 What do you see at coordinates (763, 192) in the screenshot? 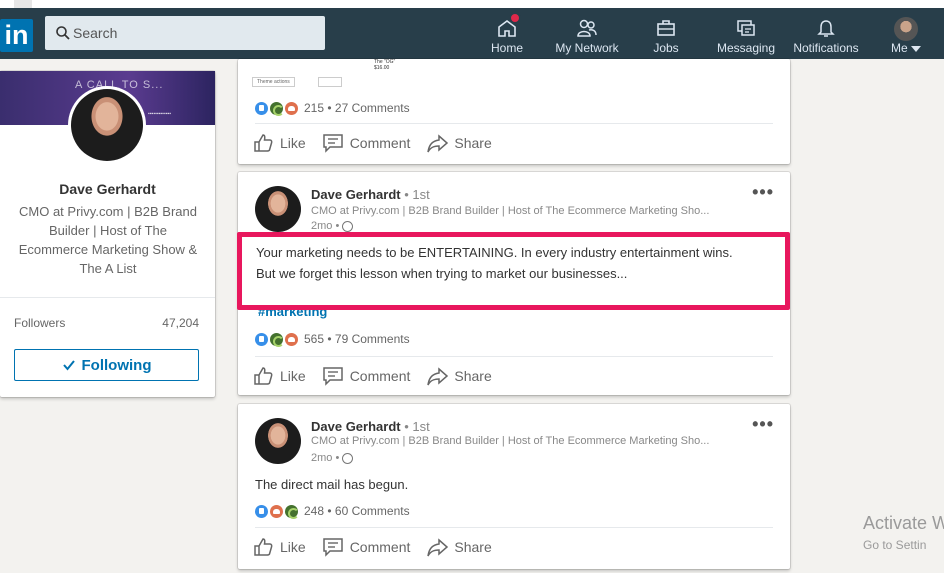
I see `post-2-more-options-icon: •••` at bounding box center [763, 192].